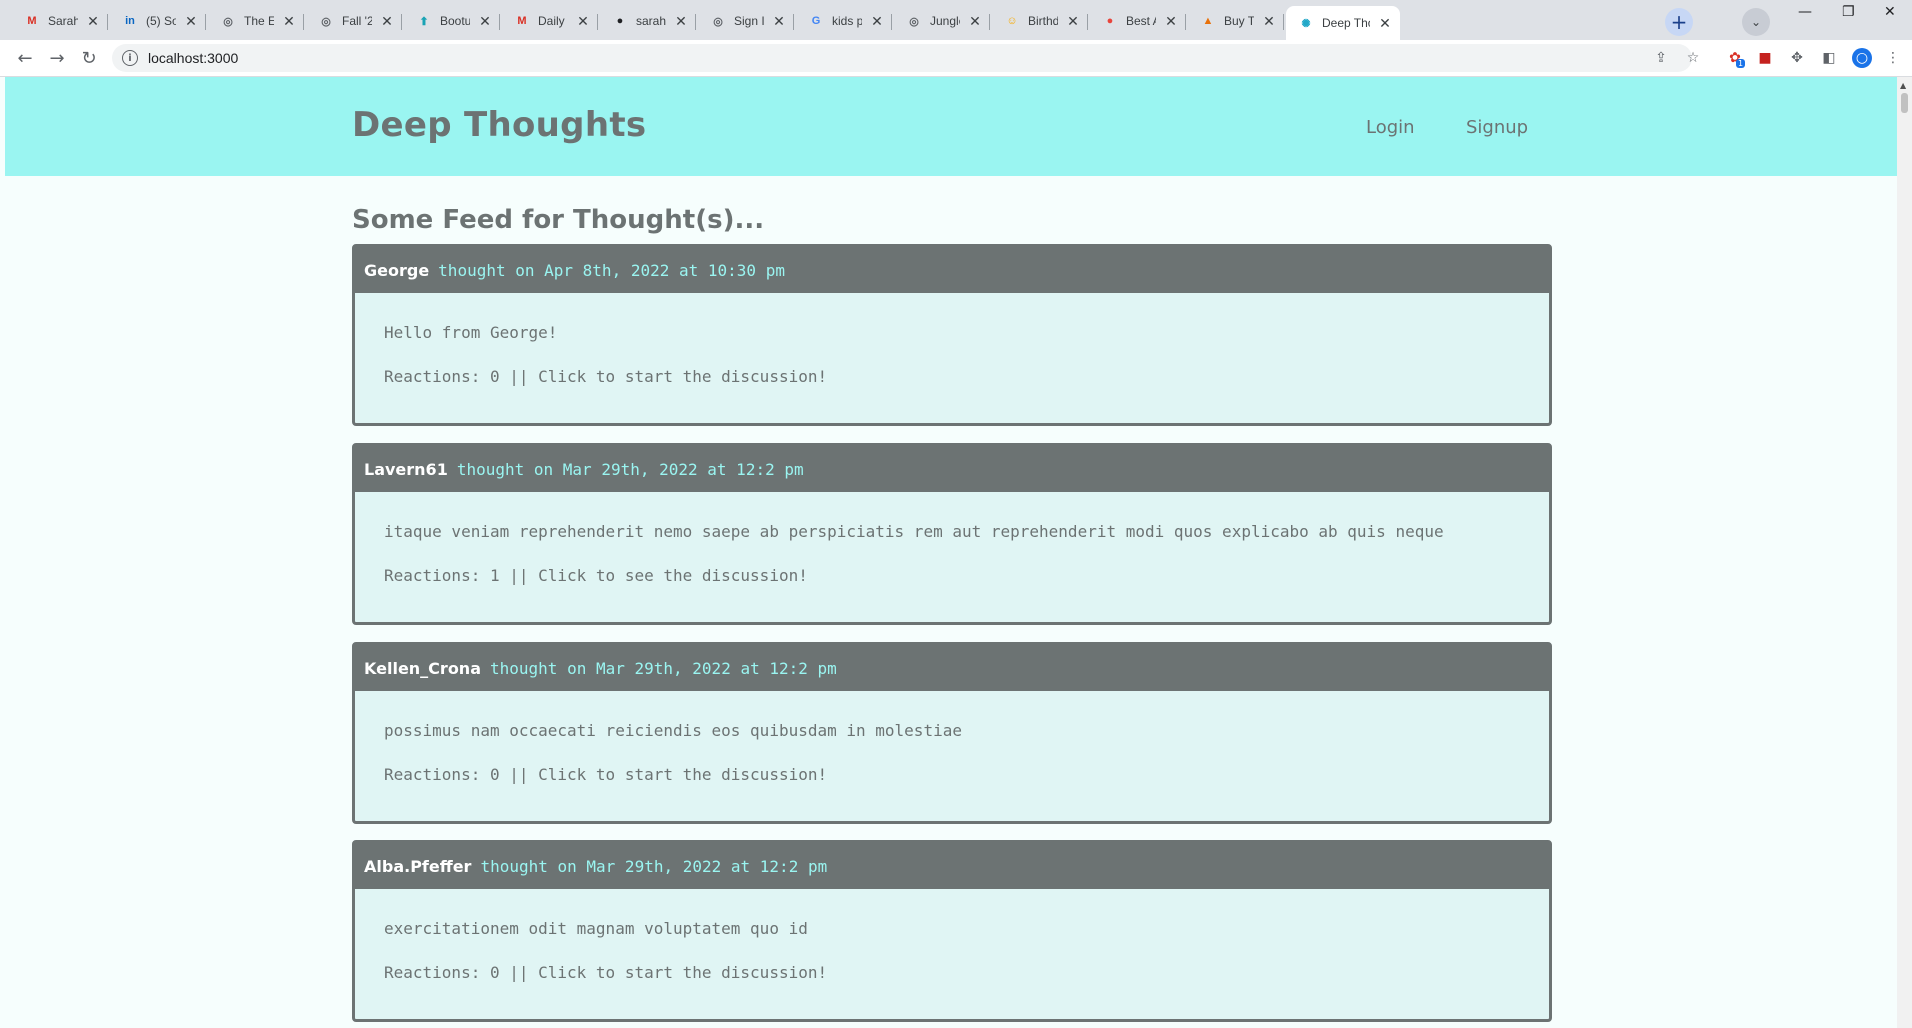 Image resolution: width=1912 pixels, height=1028 pixels. I want to click on tab-title: kids play, so click(847, 21).